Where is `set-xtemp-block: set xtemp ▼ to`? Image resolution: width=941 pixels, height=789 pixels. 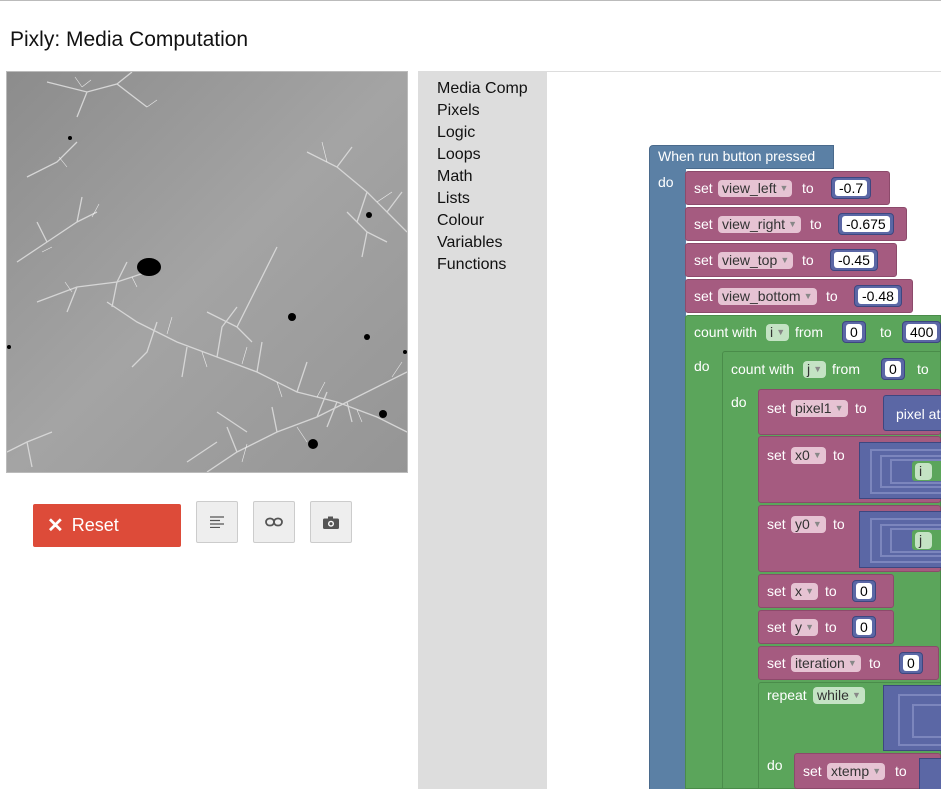 set-xtemp-block: set xtemp ▼ to is located at coordinates (867, 771).